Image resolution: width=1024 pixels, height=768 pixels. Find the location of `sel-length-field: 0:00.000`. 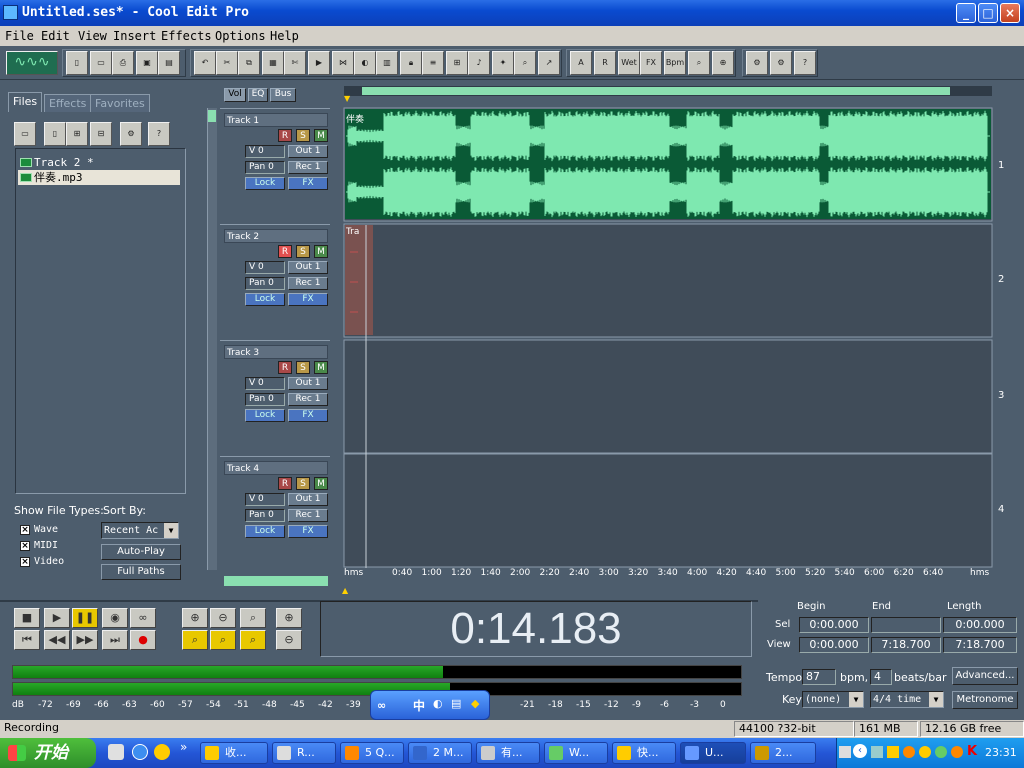

sel-length-field: 0:00.000 is located at coordinates (980, 625).